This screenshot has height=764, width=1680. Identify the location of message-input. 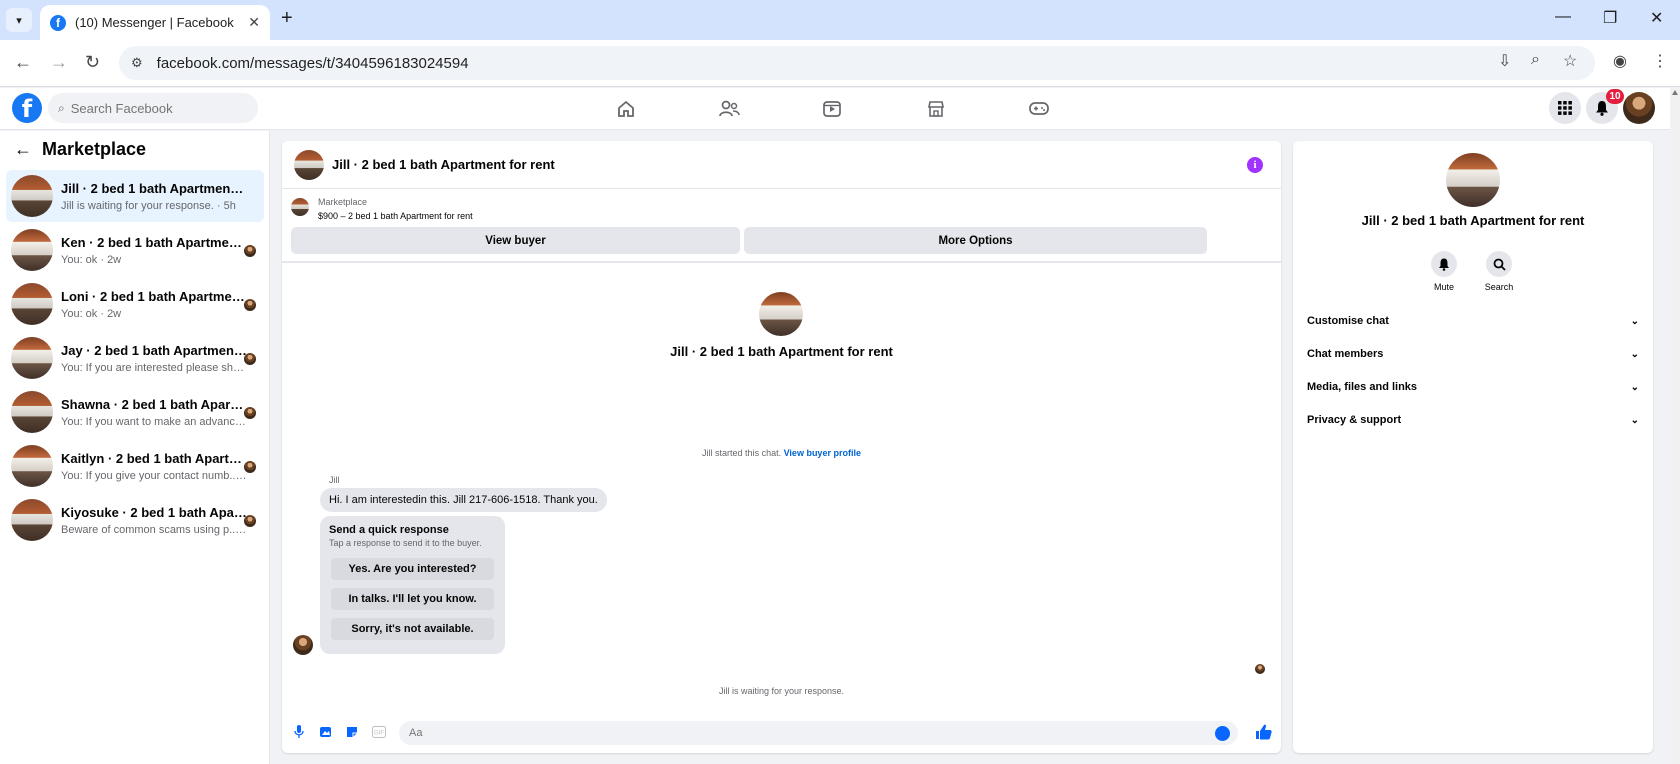
(799, 733).